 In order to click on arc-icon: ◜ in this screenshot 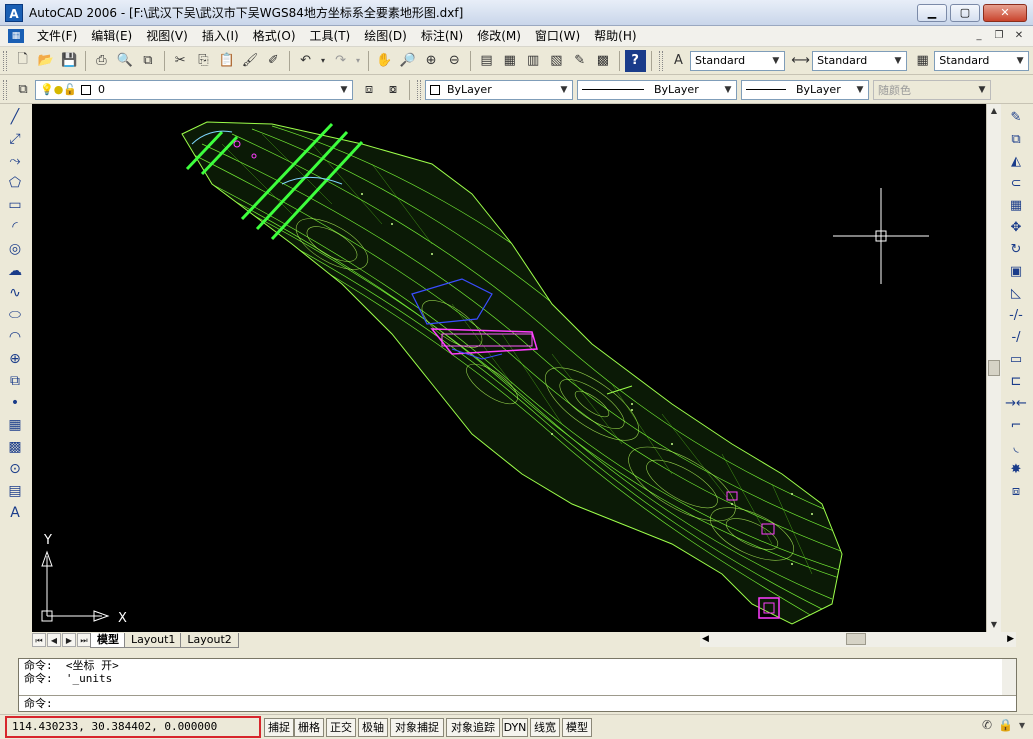, I will do `click(15, 227)`.